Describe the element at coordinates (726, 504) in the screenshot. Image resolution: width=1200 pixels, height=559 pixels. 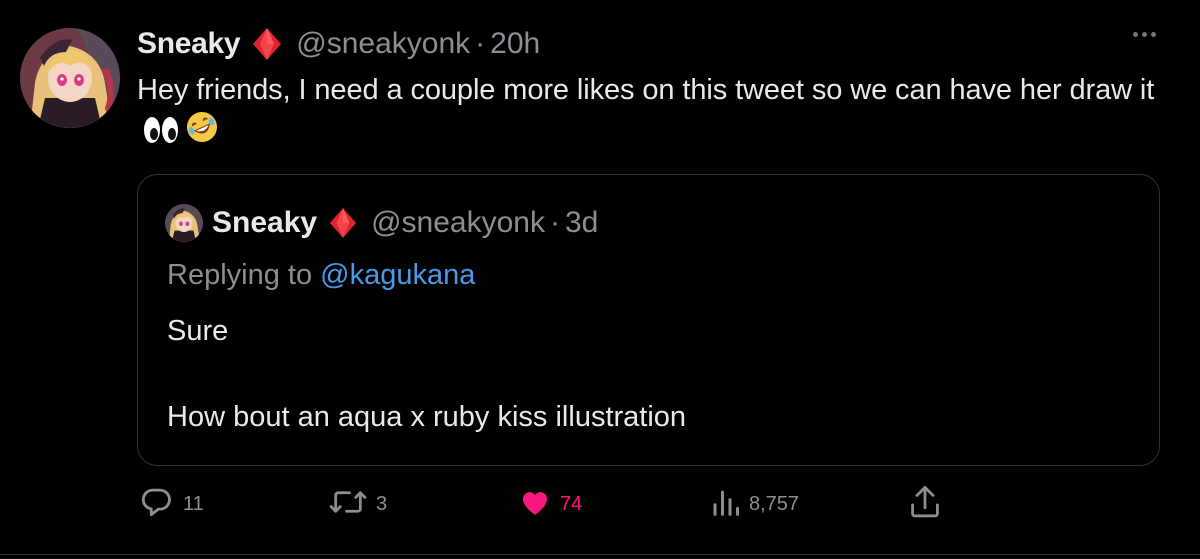
I see `bar-chart-icon` at that location.